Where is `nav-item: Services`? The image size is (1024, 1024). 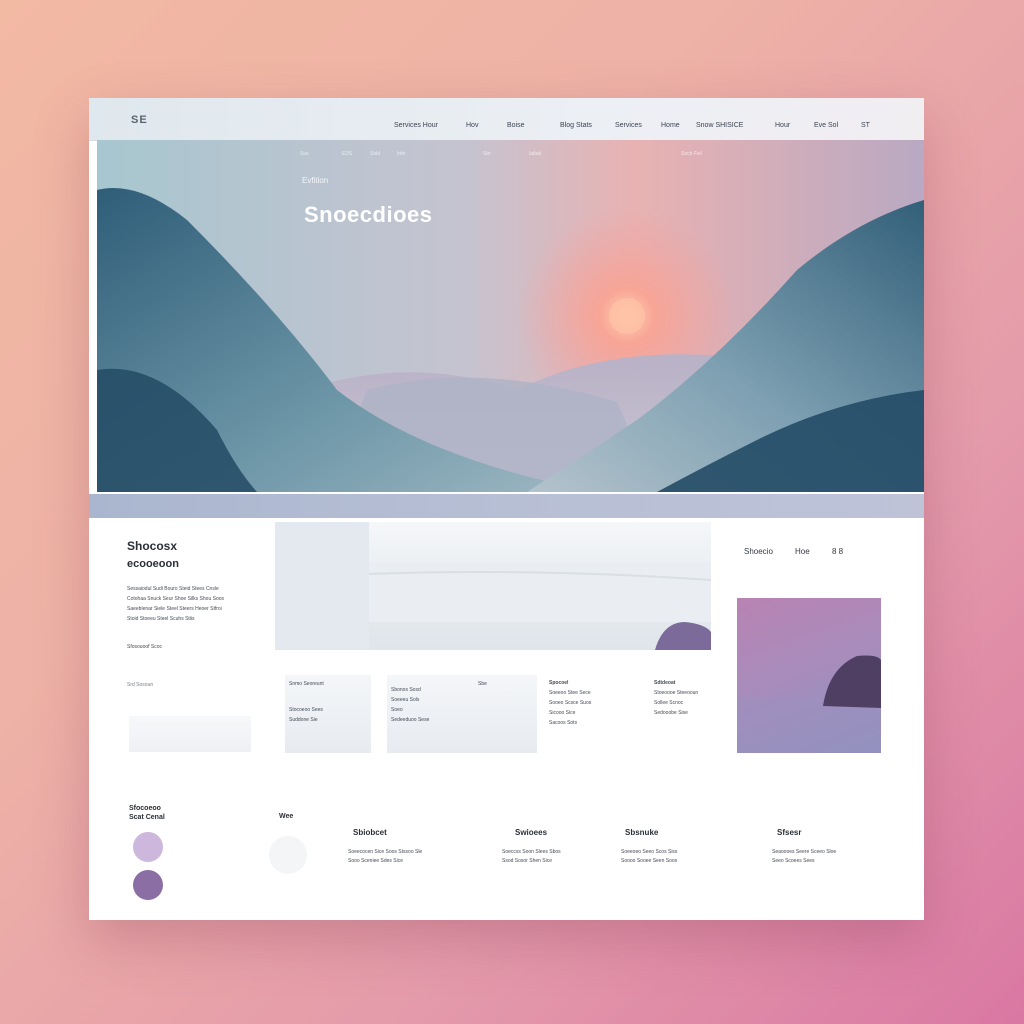
nav-item: Services is located at coordinates (628, 125).